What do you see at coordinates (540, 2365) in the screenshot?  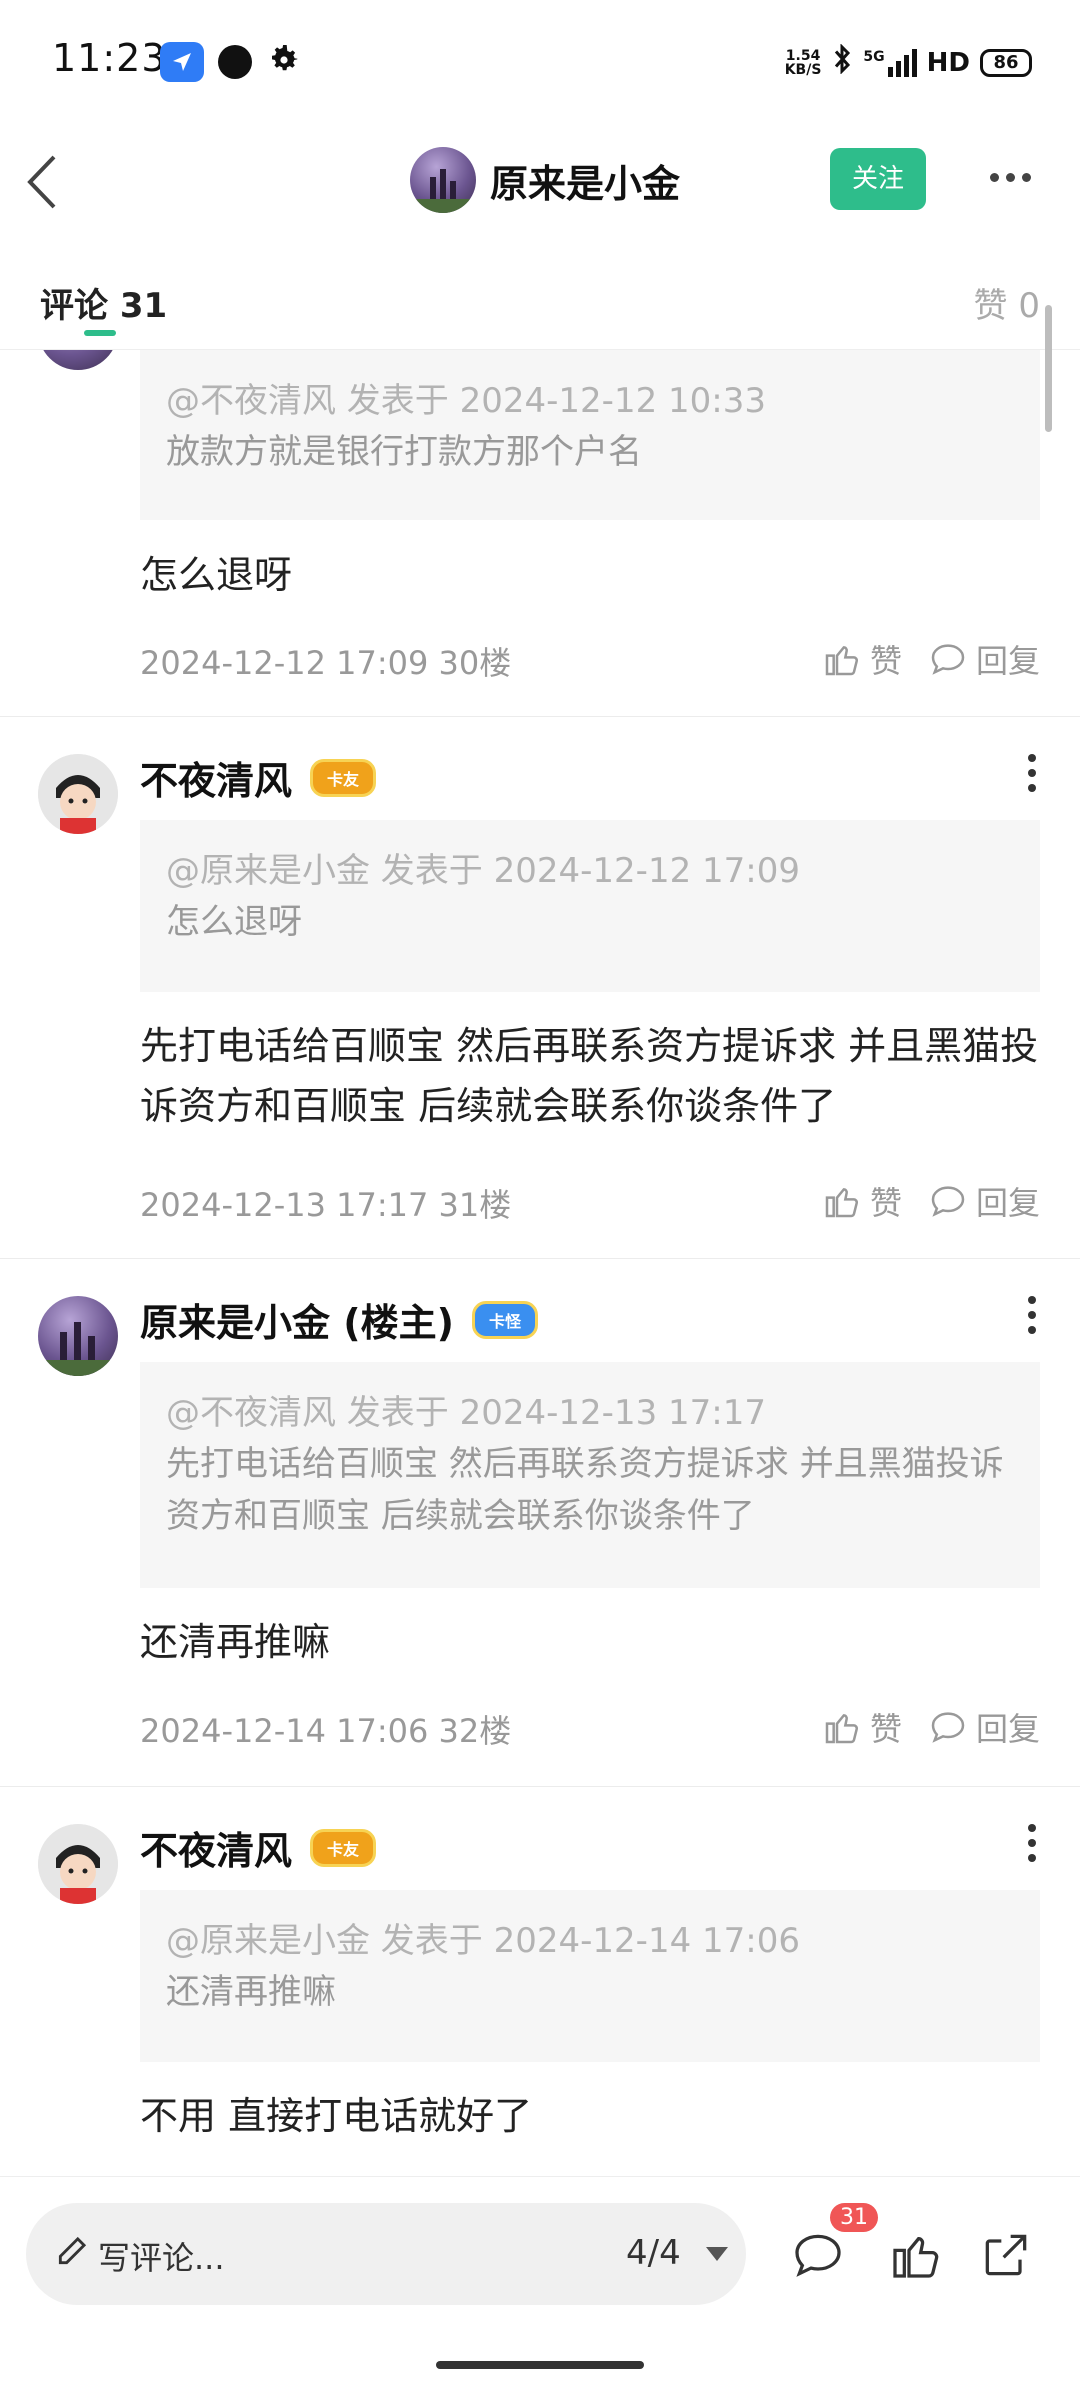 I see `home-indicator` at bounding box center [540, 2365].